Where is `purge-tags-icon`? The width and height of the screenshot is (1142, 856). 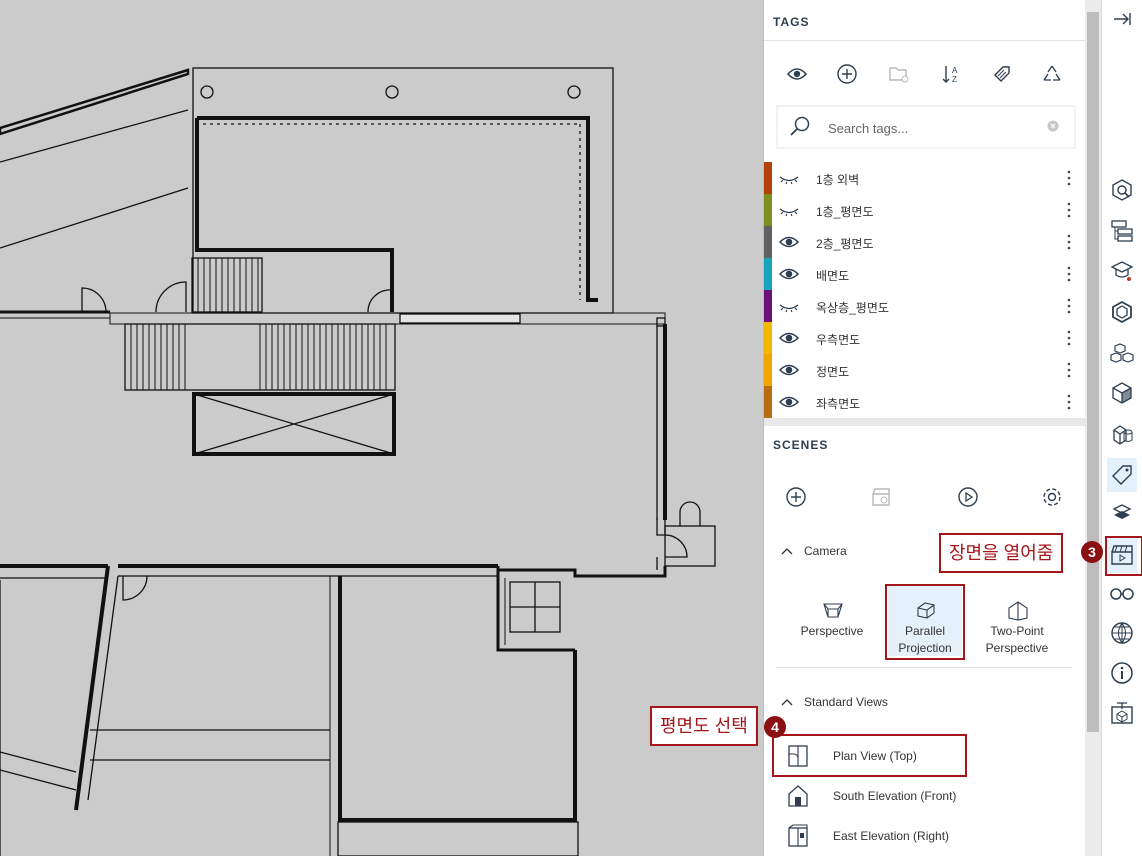
purge-tags-icon is located at coordinates (1052, 74).